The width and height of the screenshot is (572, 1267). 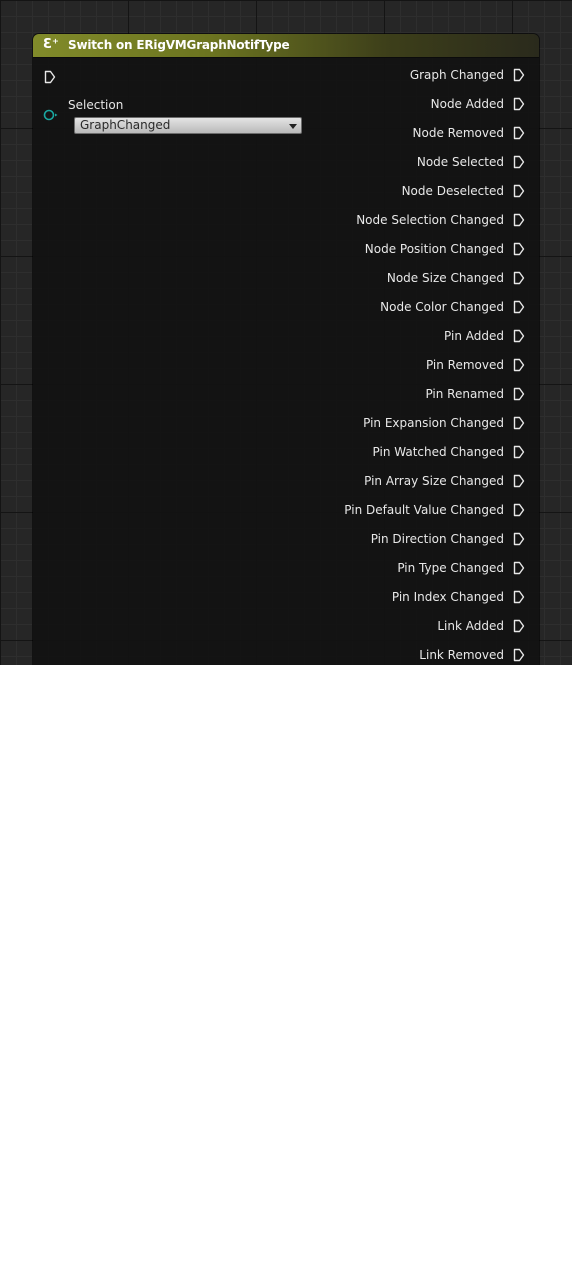 I want to click on node-title: Switch on ERigVMGraphNotifType, so click(x=179, y=45).